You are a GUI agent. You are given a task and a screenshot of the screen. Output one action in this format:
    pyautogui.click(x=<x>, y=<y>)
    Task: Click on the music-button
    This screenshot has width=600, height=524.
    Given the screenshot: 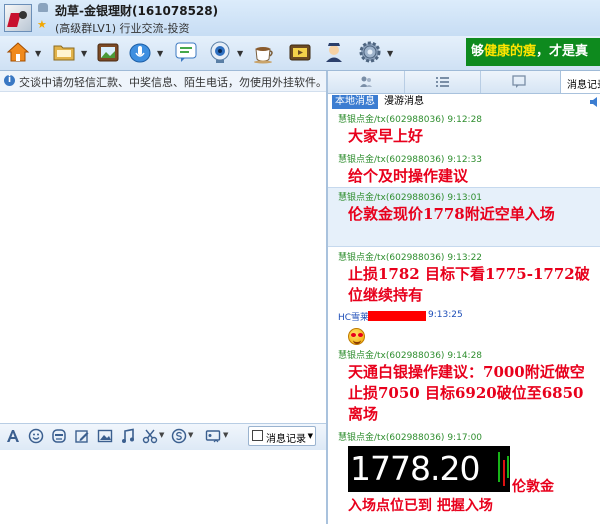 What is the action you would take?
    pyautogui.click(x=128, y=436)
    